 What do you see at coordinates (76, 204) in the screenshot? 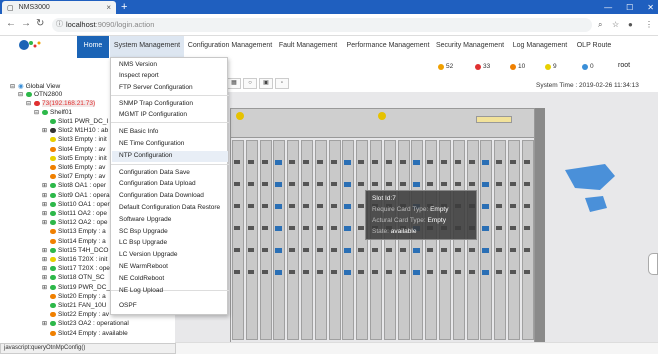
I see `tree-slot: ⊞ Slot10 OA1 : oper` at bounding box center [76, 204].